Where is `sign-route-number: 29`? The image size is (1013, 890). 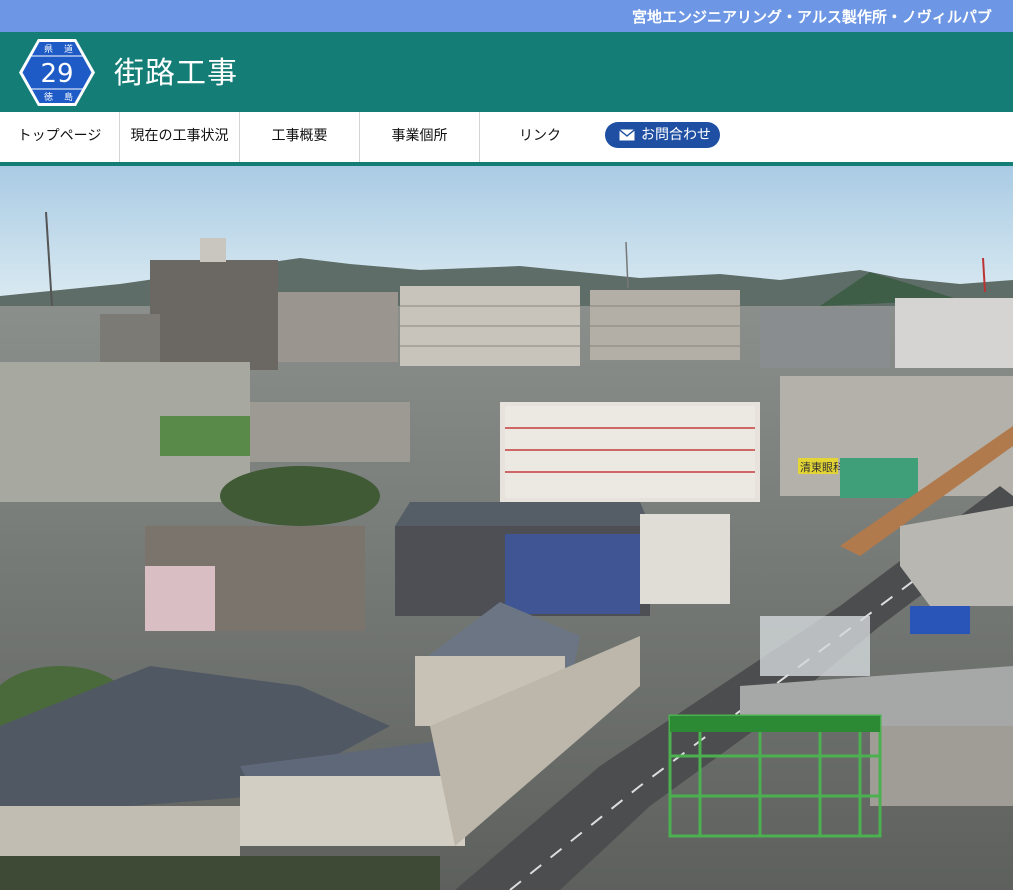
sign-route-number: 29 is located at coordinates (56, 74).